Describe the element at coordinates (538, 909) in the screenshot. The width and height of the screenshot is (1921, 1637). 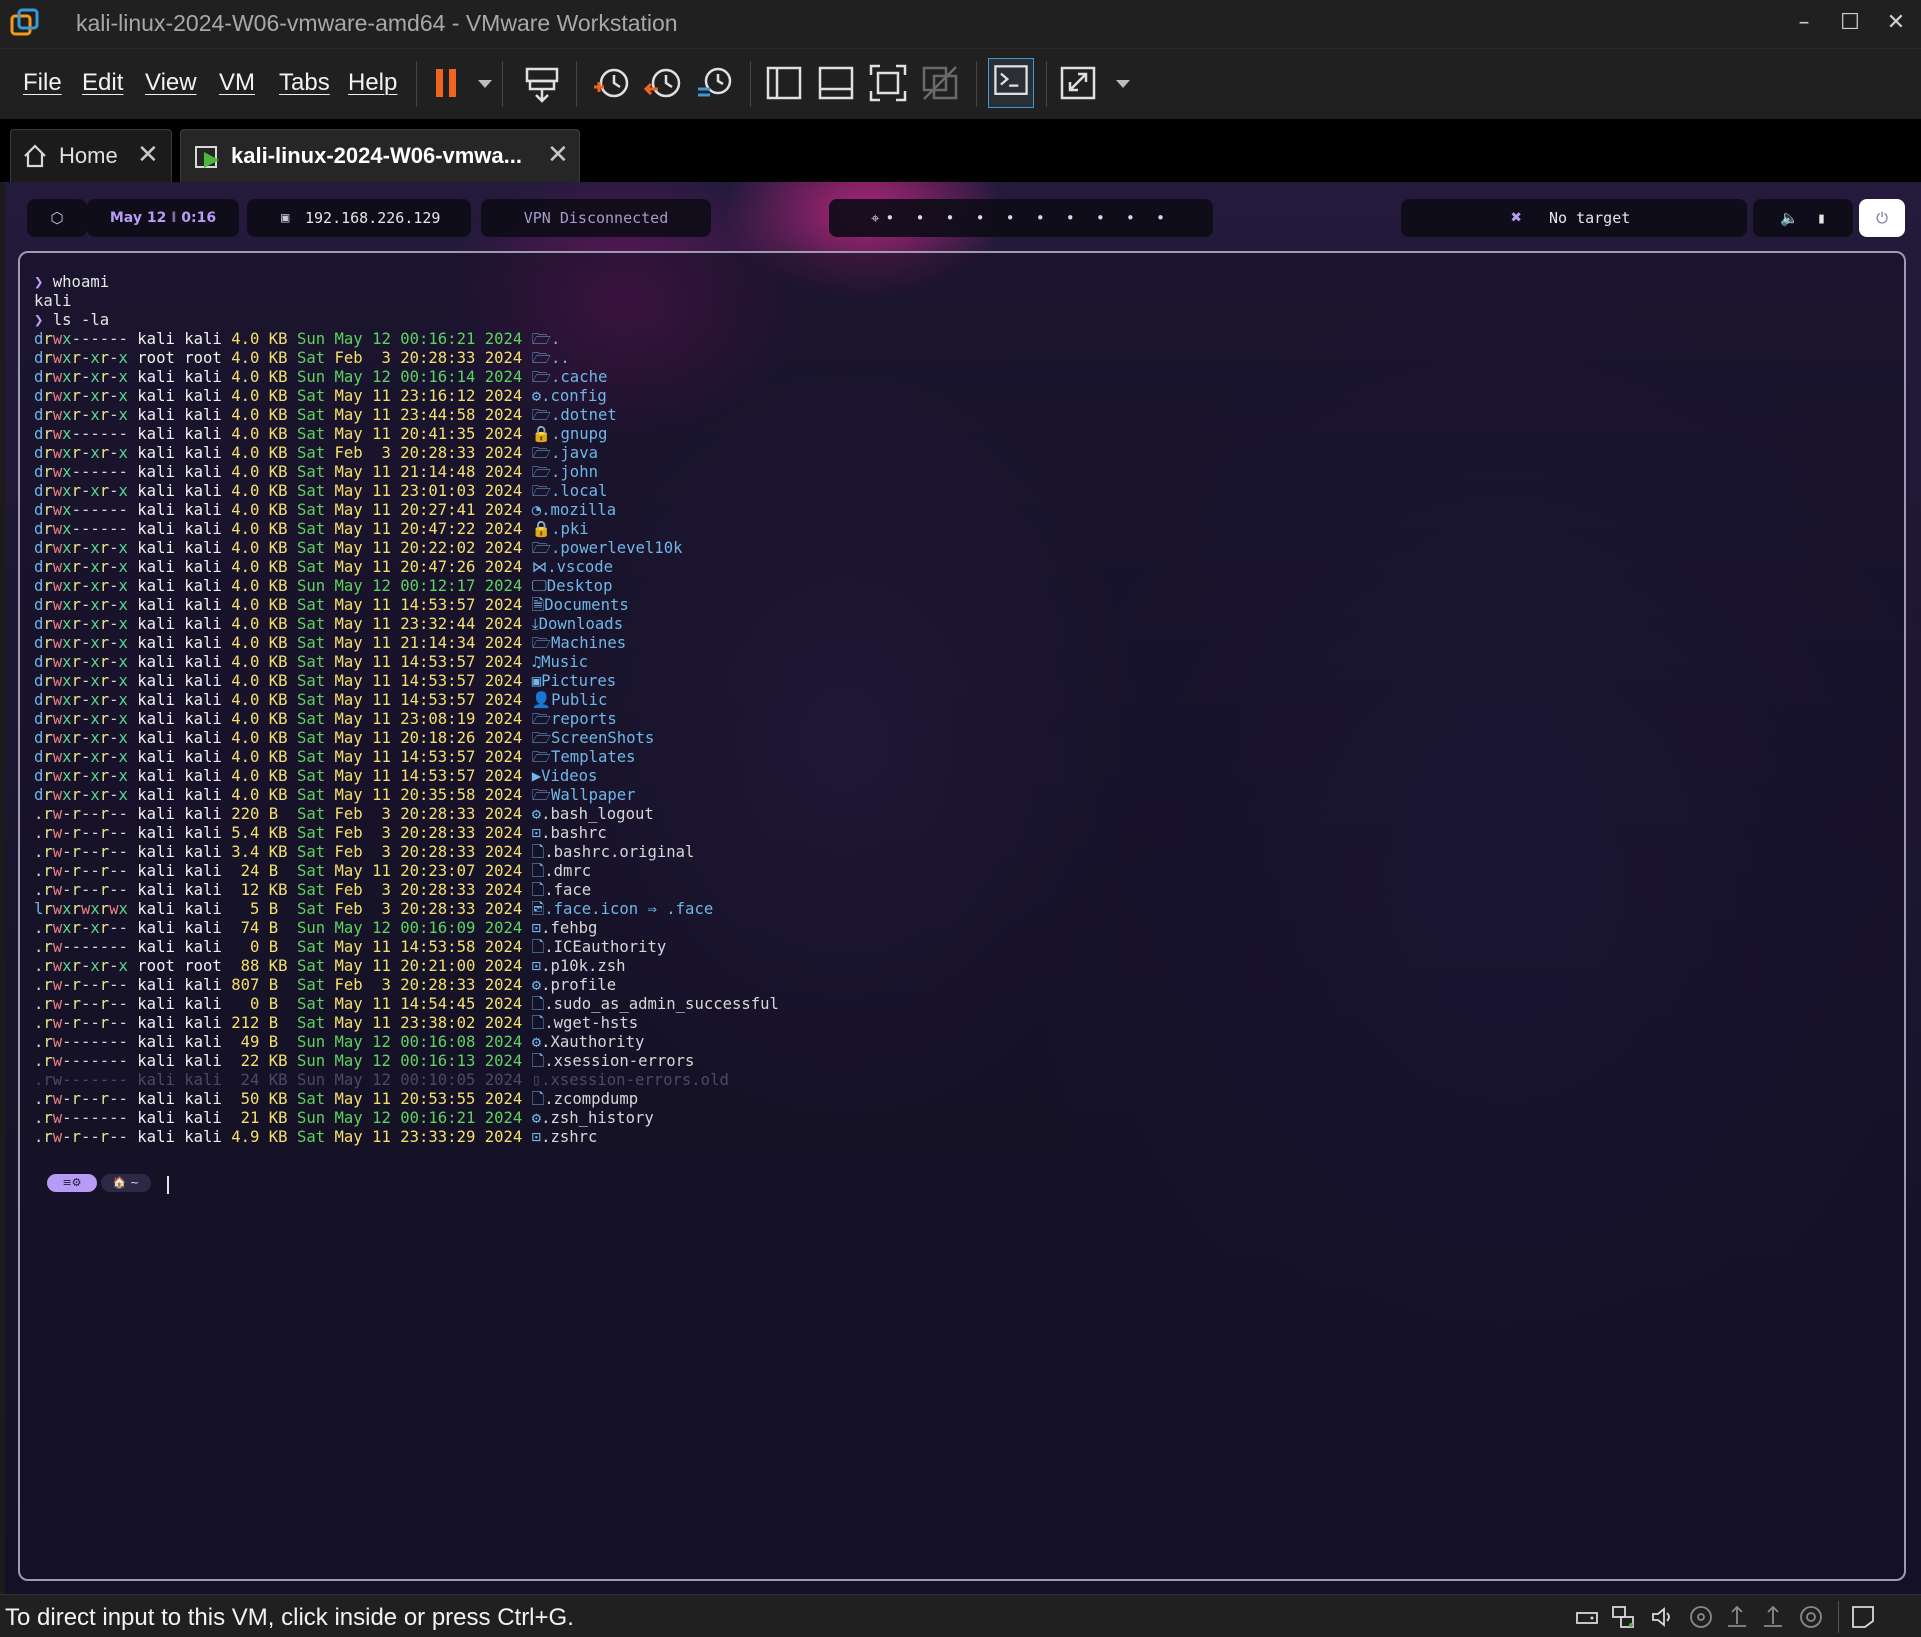
I see `file-type-icon: 🖻` at that location.